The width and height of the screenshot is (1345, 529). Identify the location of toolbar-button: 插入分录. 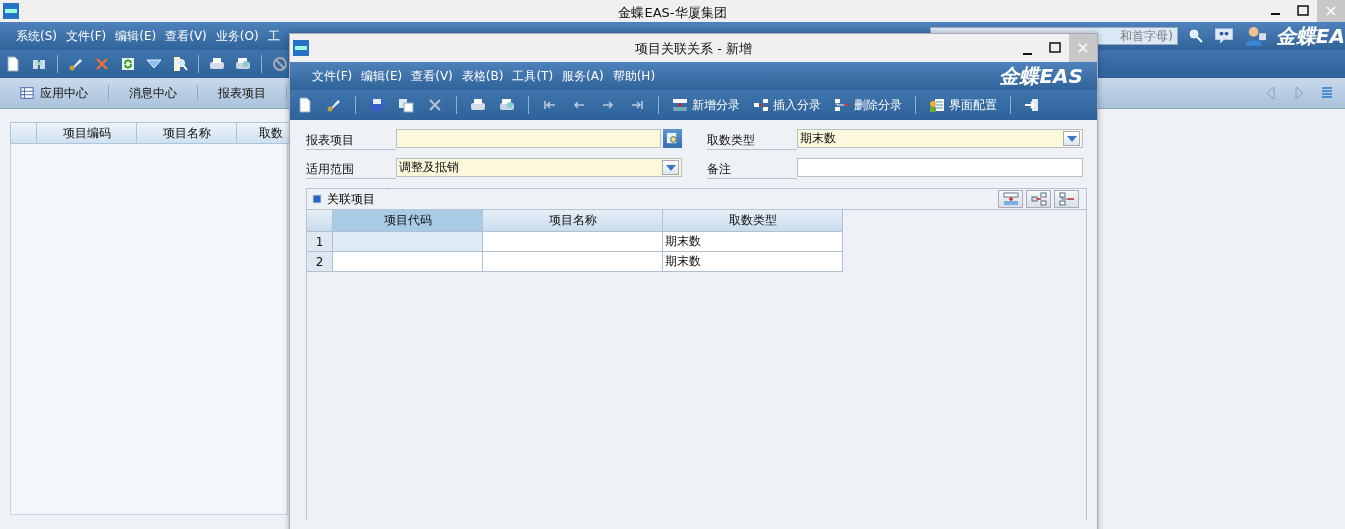
(787, 105).